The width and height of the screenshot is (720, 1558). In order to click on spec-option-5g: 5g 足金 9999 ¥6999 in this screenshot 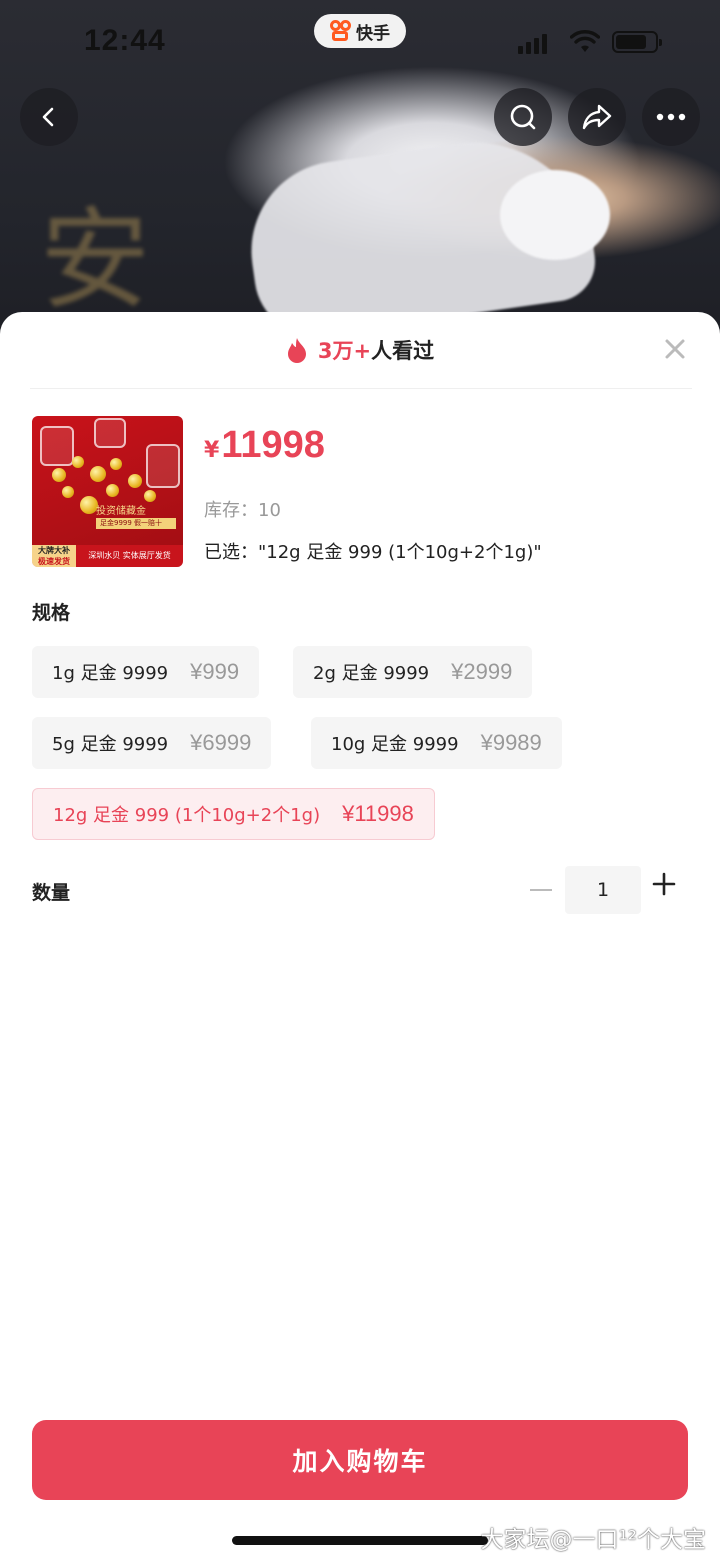, I will do `click(152, 743)`.